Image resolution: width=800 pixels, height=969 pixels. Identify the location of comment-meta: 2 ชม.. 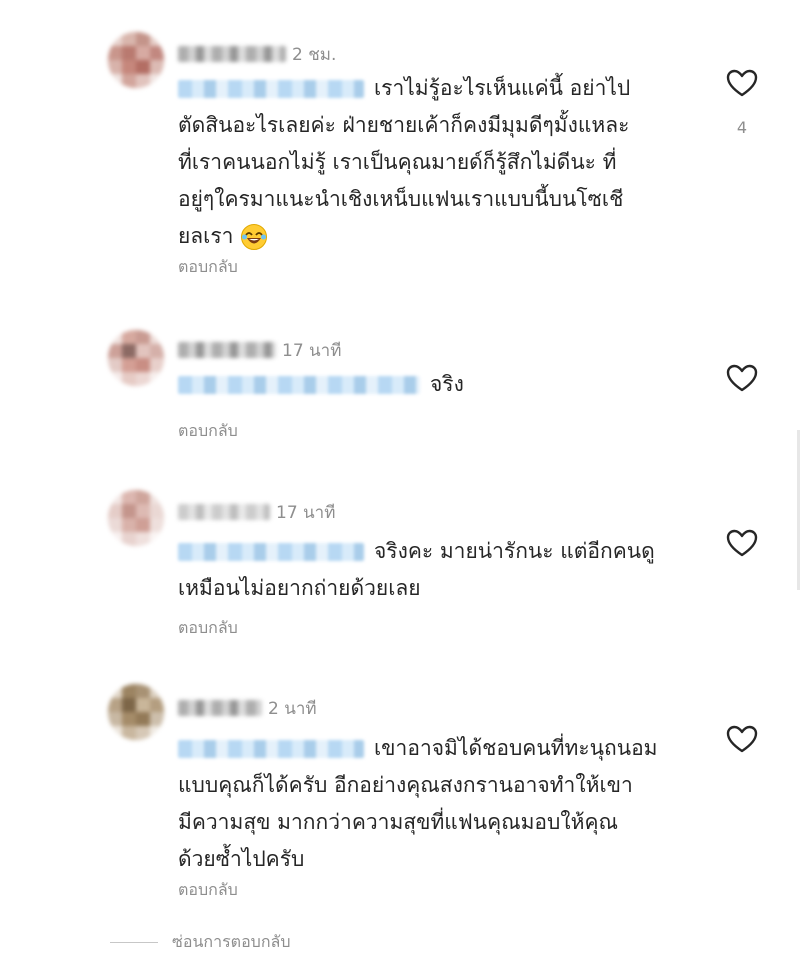
(257, 54).